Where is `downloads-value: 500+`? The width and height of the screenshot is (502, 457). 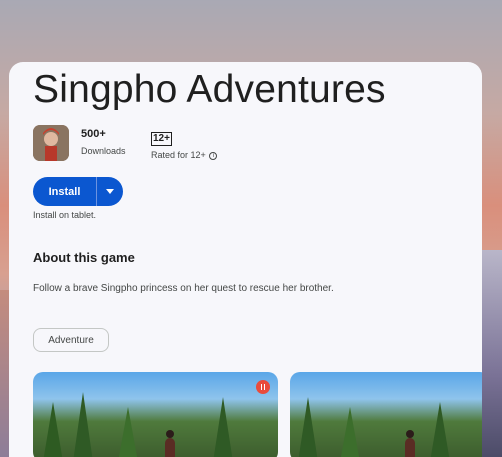
downloads-value: 500+ is located at coordinates (93, 134).